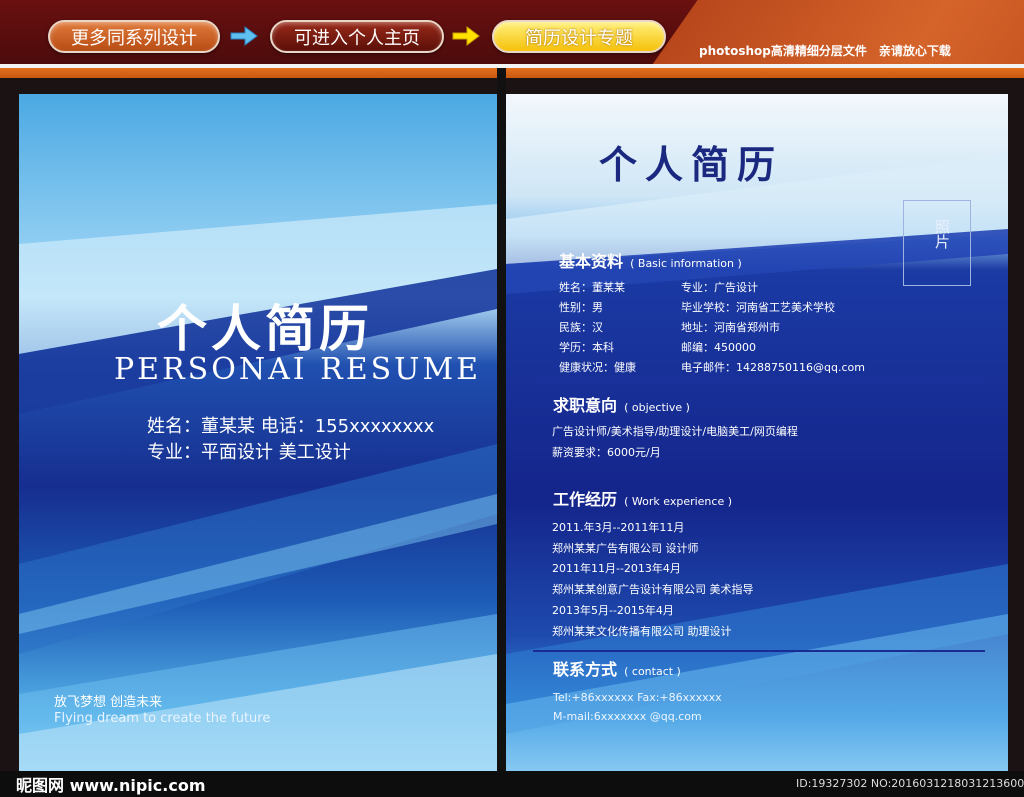  I want to click on experience-heading: 工作经历 ( Work experience ), so click(642, 498).